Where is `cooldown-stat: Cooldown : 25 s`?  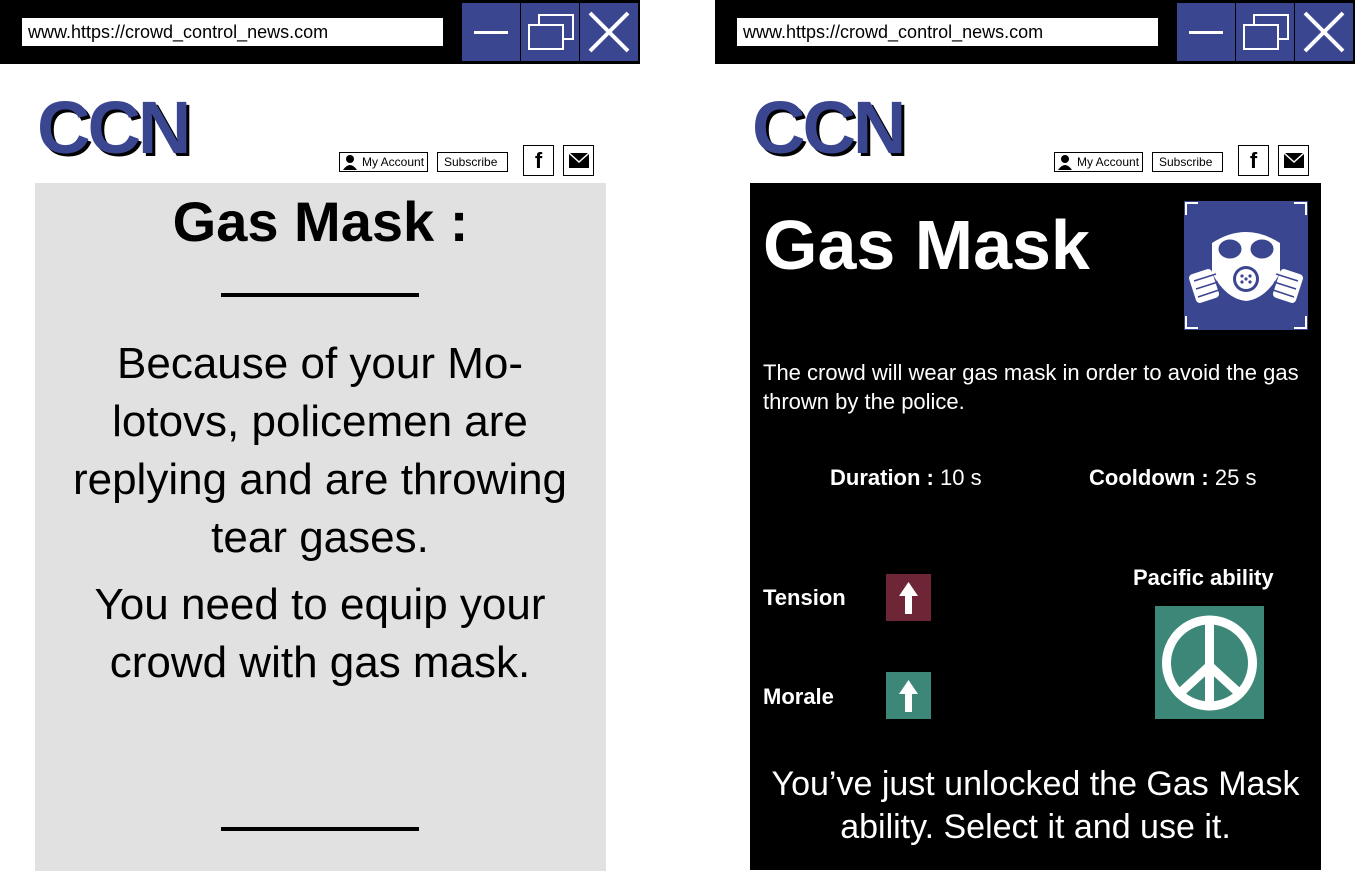 cooldown-stat: Cooldown : 25 s is located at coordinates (1172, 478).